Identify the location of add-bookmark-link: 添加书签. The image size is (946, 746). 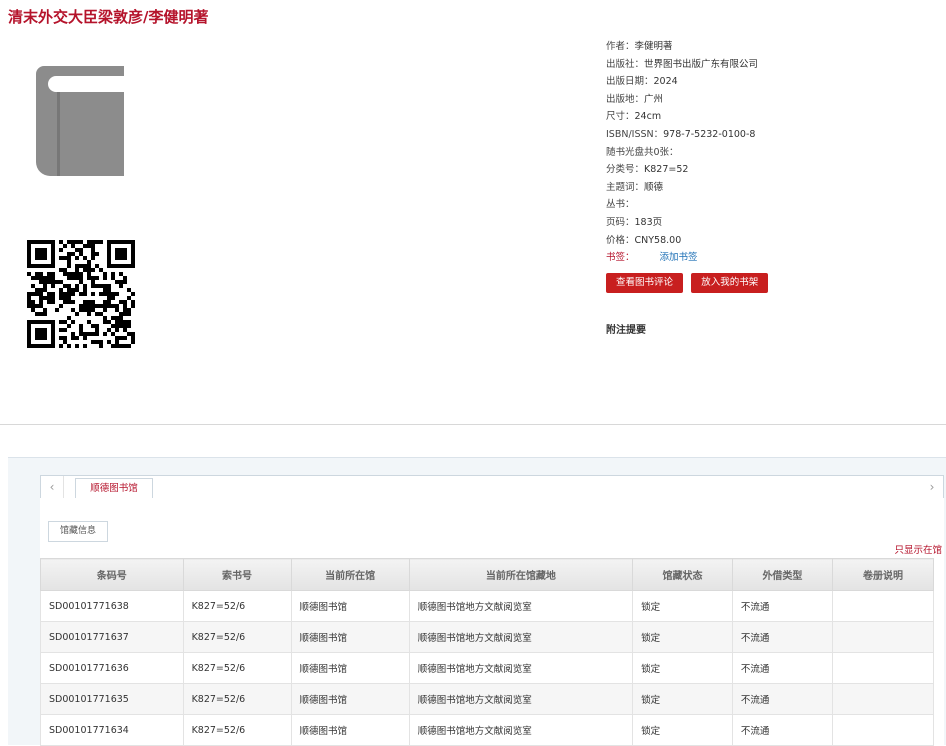
(679, 257).